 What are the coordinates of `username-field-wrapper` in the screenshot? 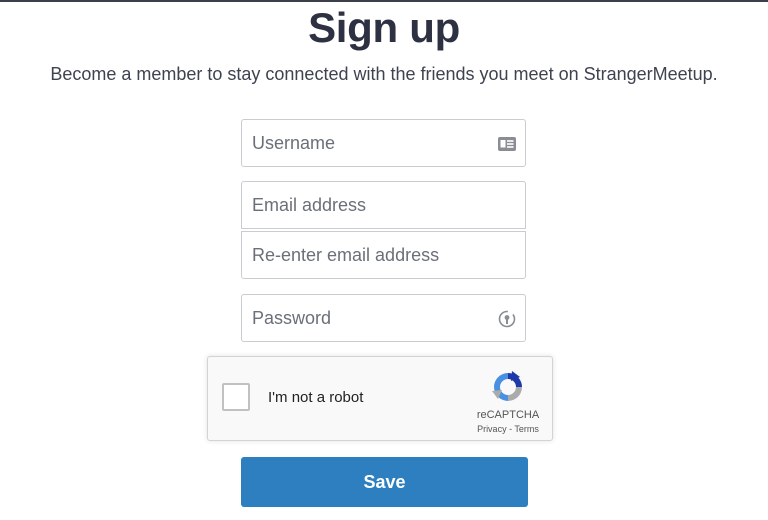 It's located at (383, 143).